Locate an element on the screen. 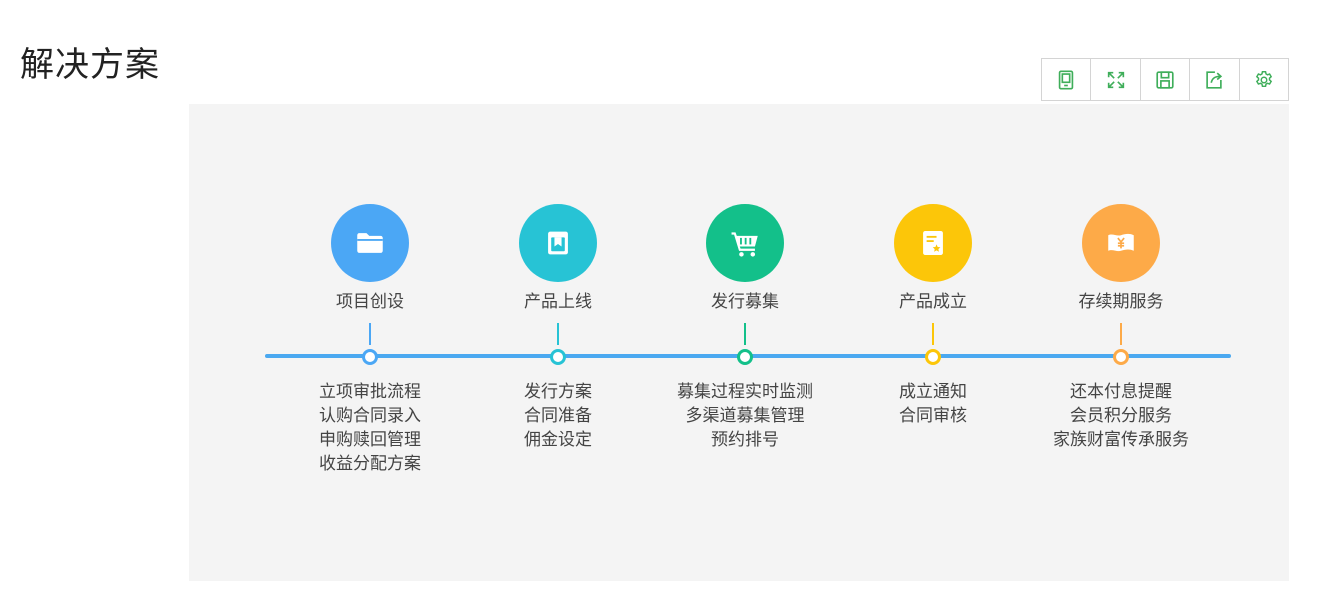 This screenshot has height=609, width=1317. fullscreen-button is located at coordinates (1116, 79).